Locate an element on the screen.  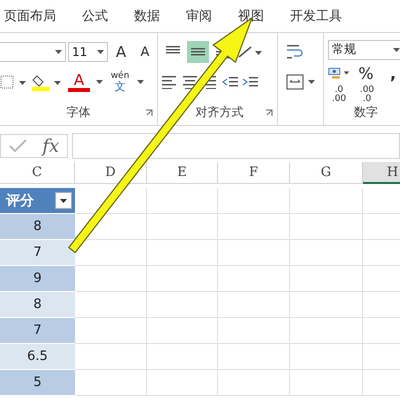
table-cell: 5 is located at coordinates (37, 383).